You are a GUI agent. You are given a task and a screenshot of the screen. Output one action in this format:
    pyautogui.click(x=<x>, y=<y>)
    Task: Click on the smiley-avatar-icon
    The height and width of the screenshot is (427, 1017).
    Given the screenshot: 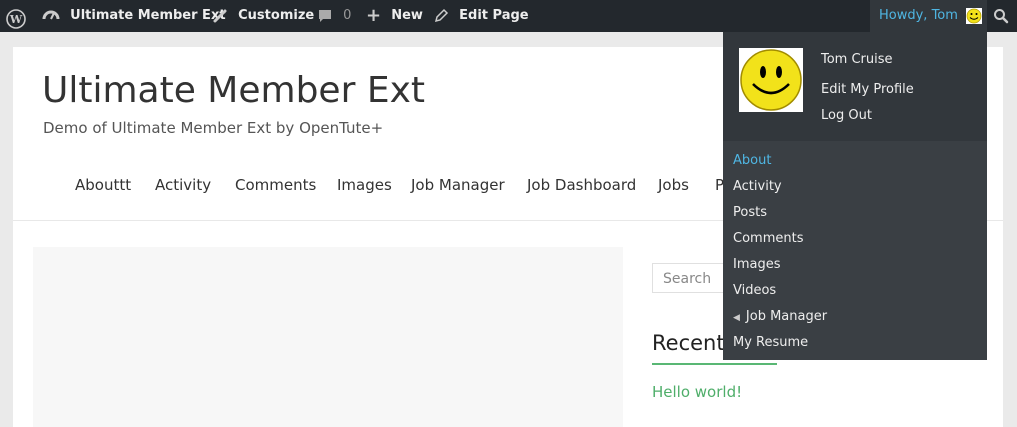 What is the action you would take?
    pyautogui.click(x=974, y=16)
    